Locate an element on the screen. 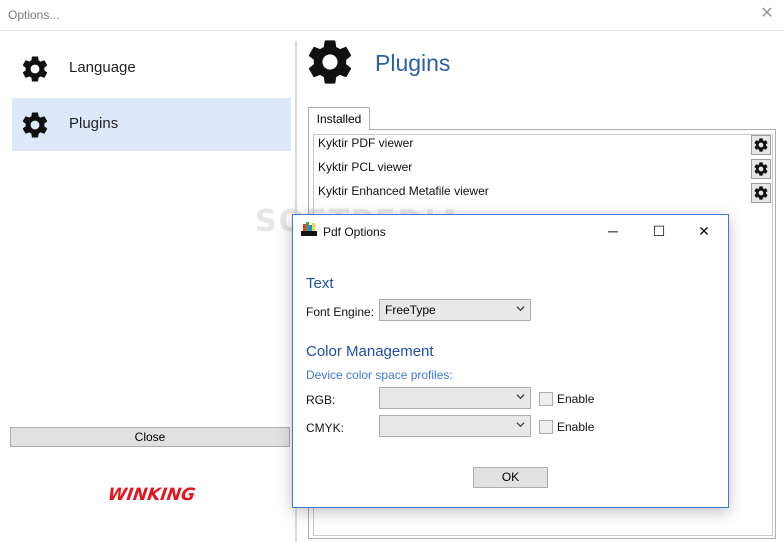 Image resolution: width=784 pixels, height=542 pixels. cmyk-enable-checkbox is located at coordinates (546, 427).